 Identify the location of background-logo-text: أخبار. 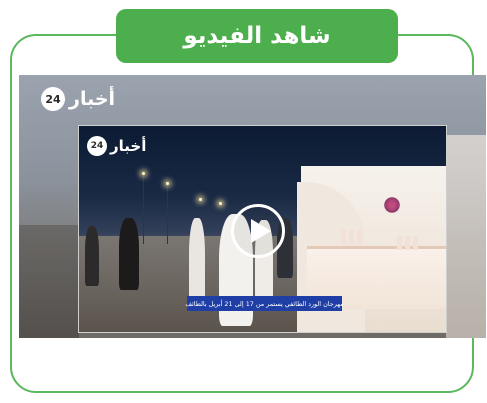
(92, 99).